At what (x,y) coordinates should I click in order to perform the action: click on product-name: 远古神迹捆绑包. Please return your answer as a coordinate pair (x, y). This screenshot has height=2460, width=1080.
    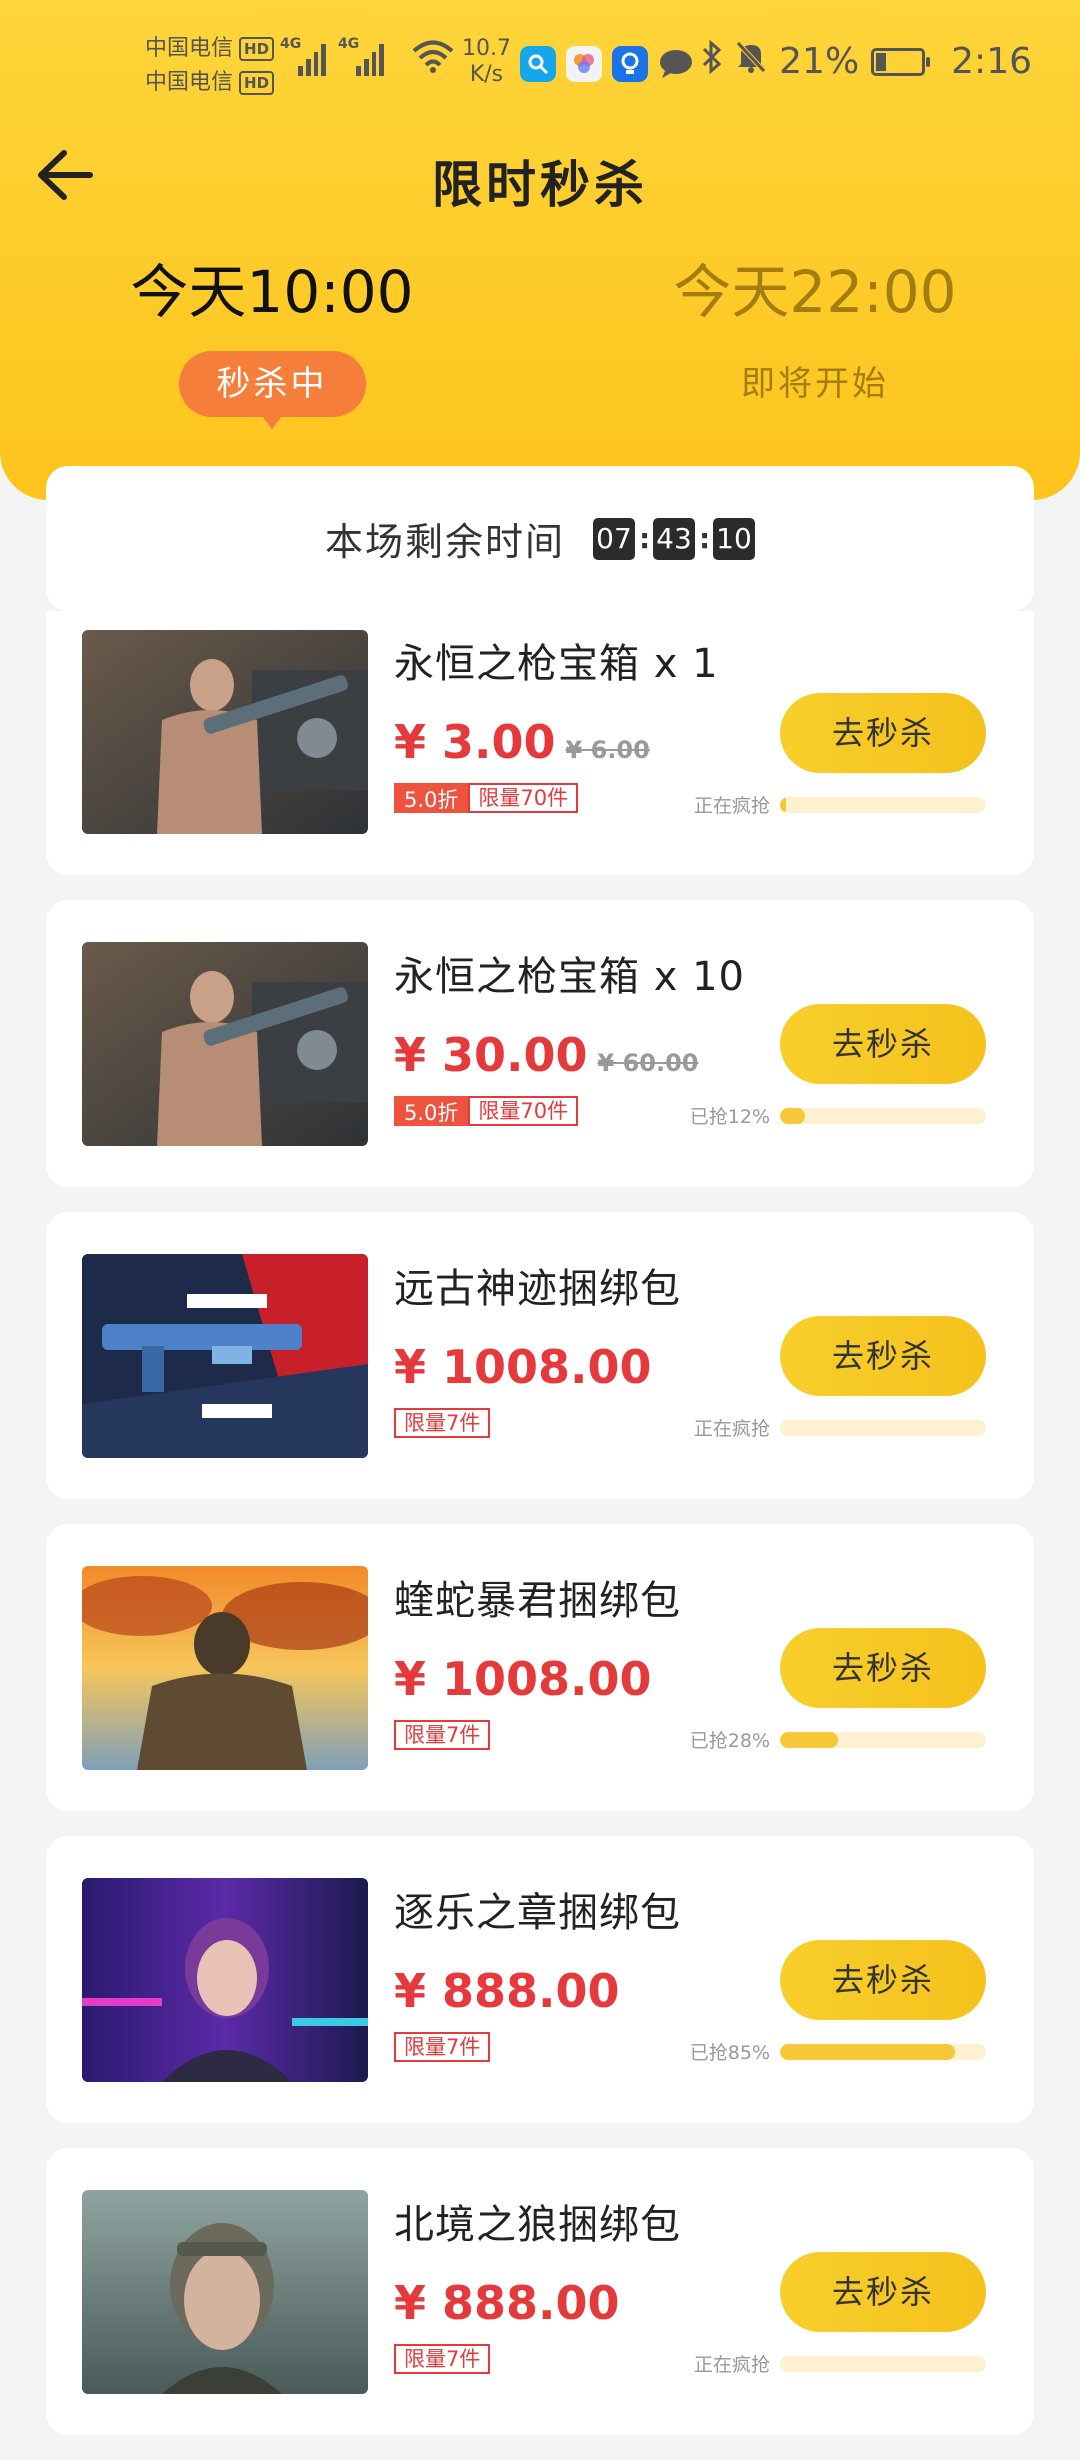
    Looking at the image, I should click on (537, 1289).